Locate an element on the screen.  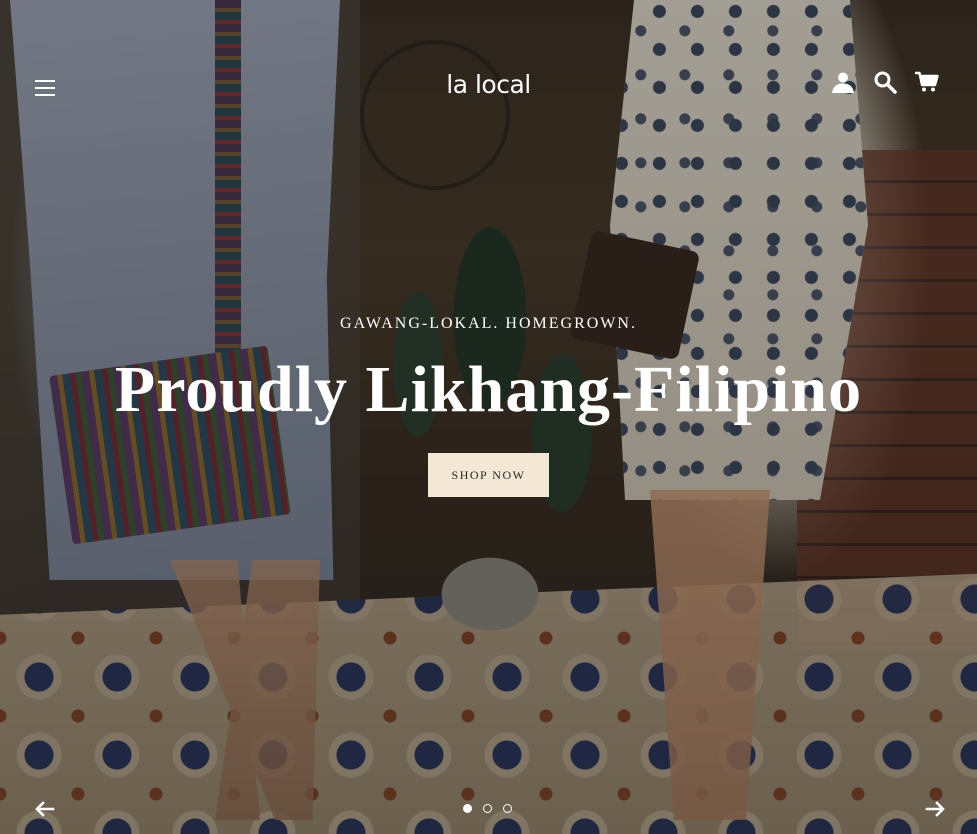
arrow-right-icon is located at coordinates (936, 809).